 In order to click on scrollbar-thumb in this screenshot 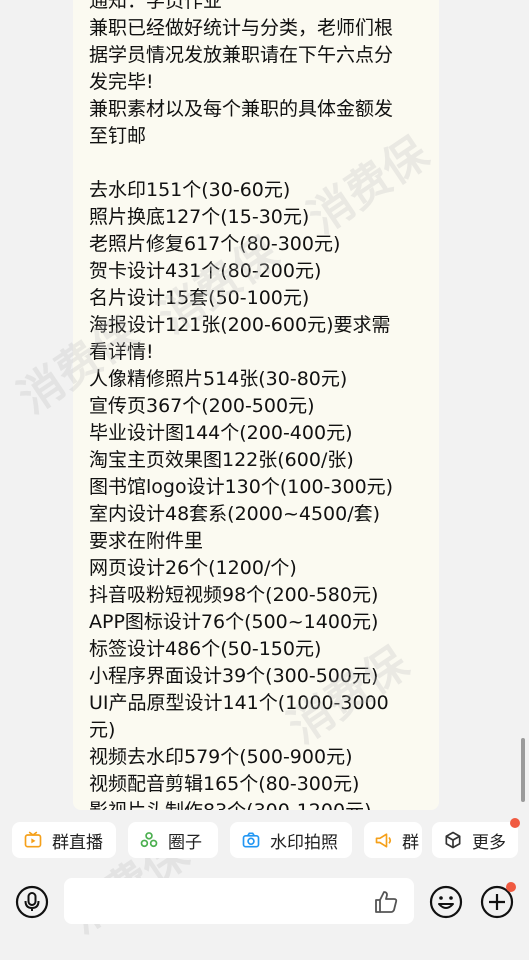, I will do `click(523, 770)`.